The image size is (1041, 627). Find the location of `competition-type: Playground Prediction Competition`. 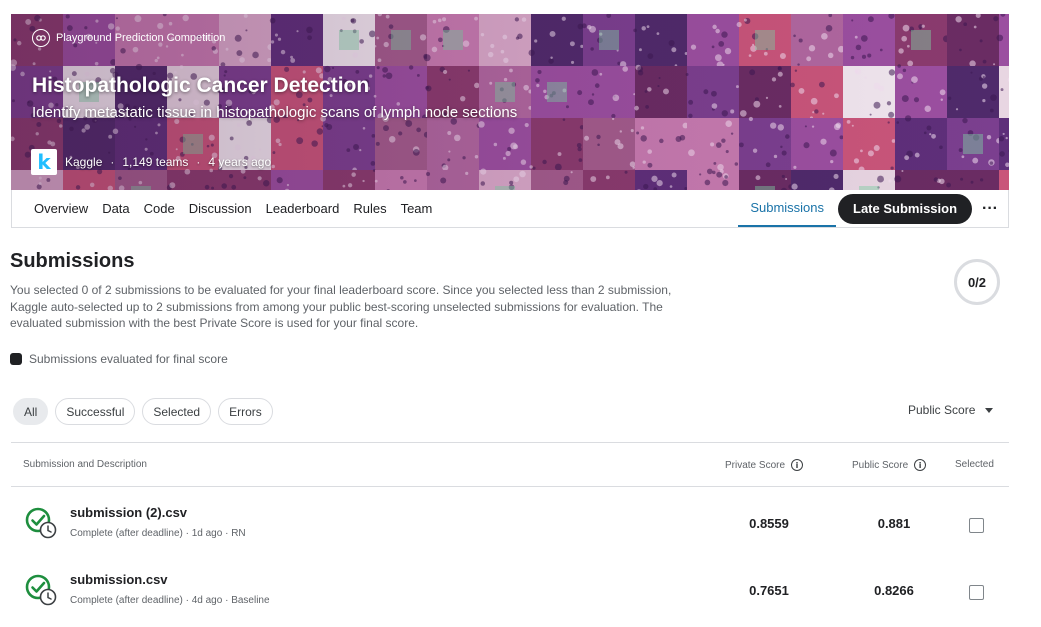

competition-type: Playground Prediction Competition is located at coordinates (128, 38).